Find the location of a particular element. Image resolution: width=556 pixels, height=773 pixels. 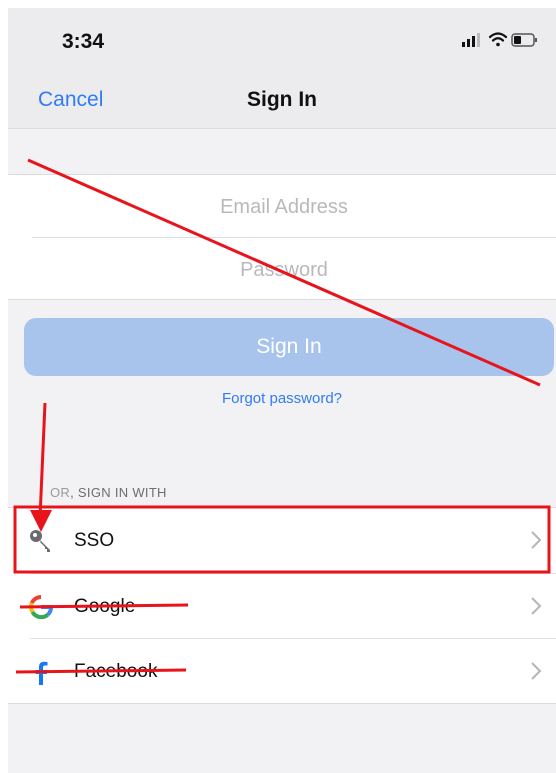

google-row: Google is located at coordinates (282, 606).